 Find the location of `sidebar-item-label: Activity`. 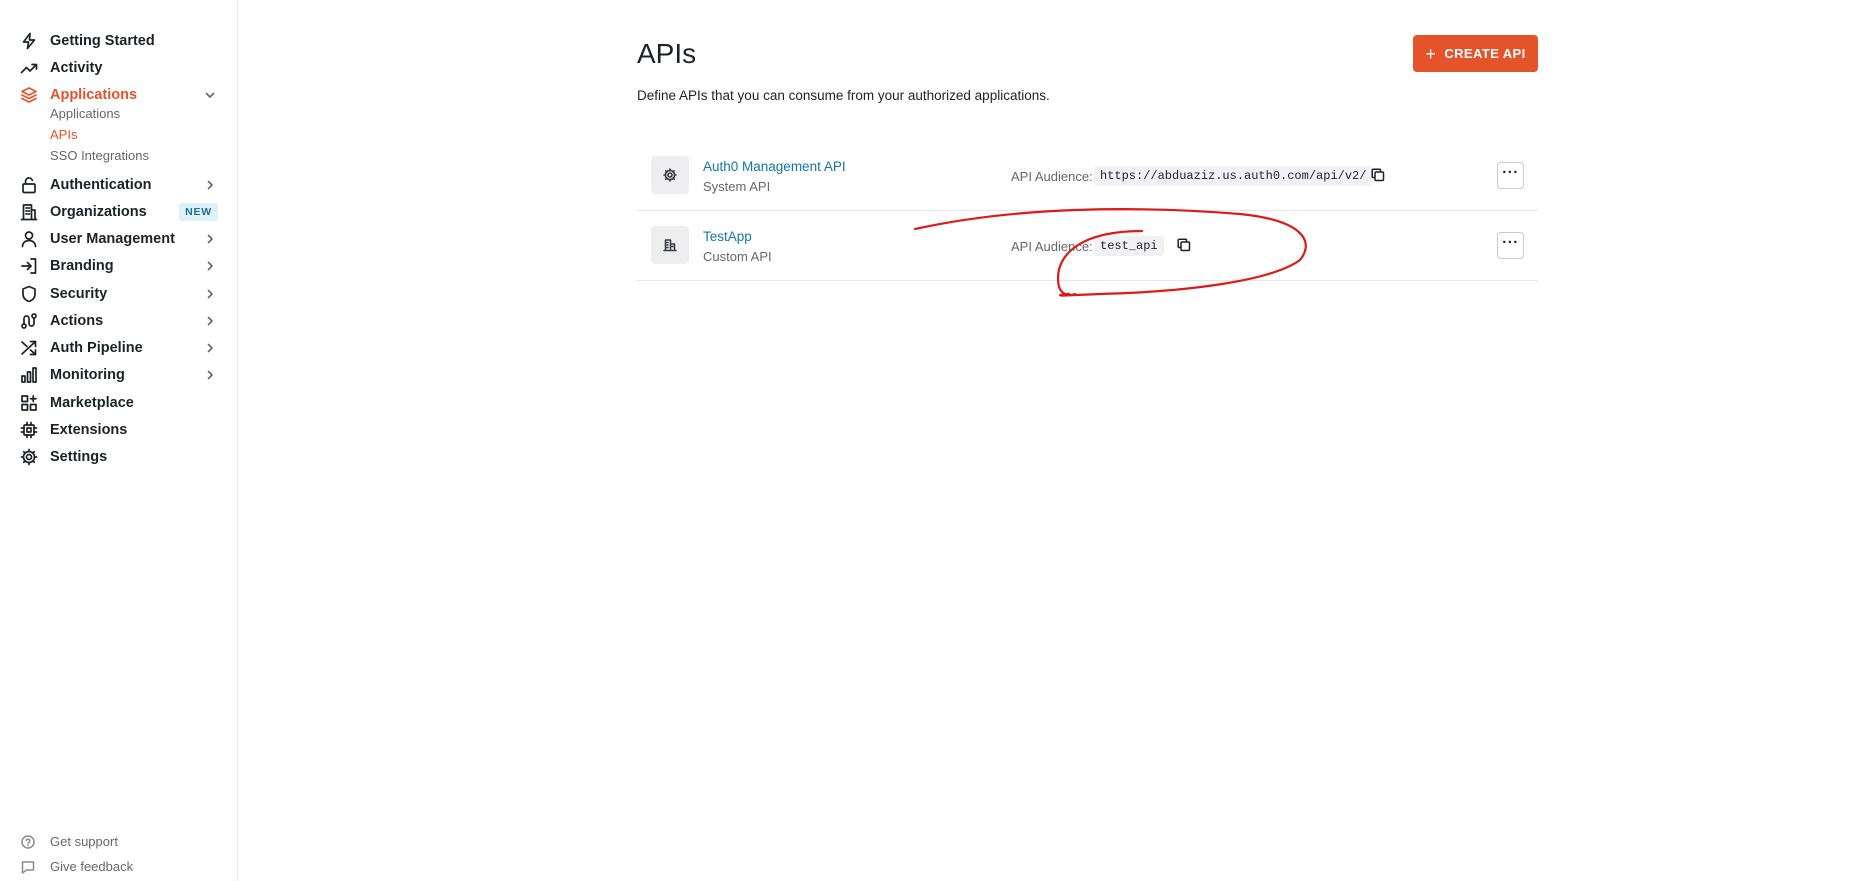

sidebar-item-label: Activity is located at coordinates (76, 68).